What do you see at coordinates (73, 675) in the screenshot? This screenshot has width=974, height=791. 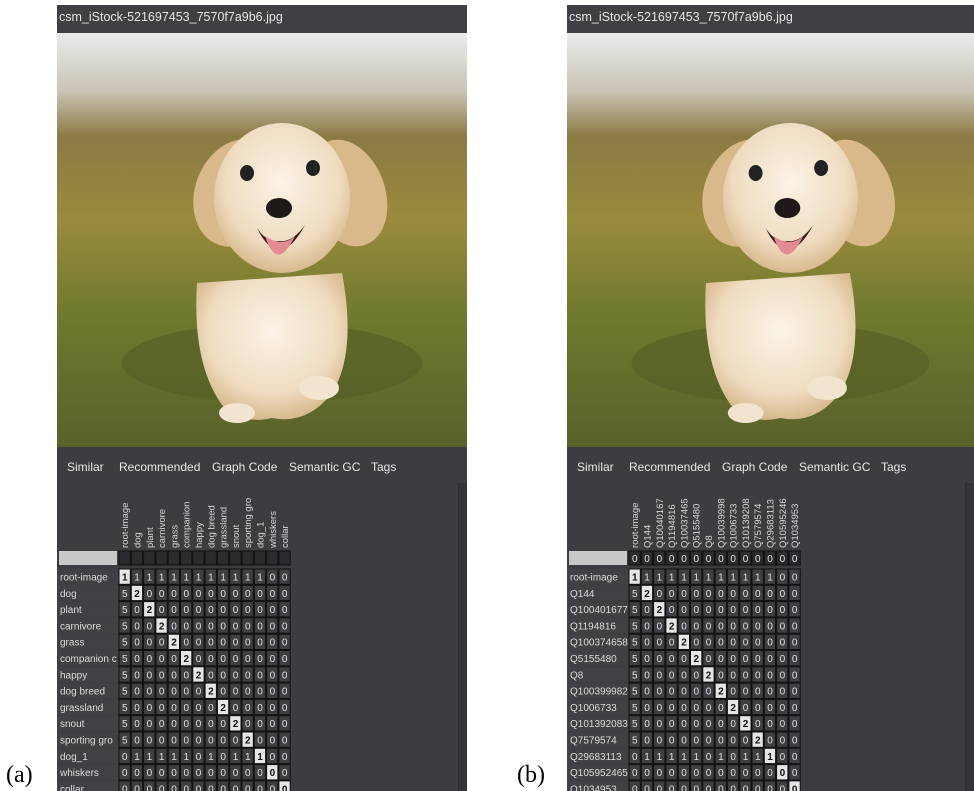 I see `row-label: happy` at bounding box center [73, 675].